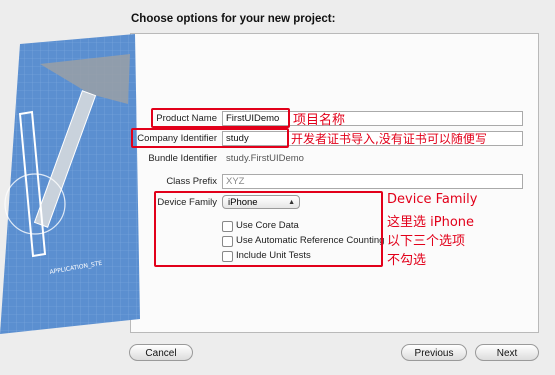  What do you see at coordinates (372, 181) in the screenshot?
I see `class-prefix-field: XYZ` at bounding box center [372, 181].